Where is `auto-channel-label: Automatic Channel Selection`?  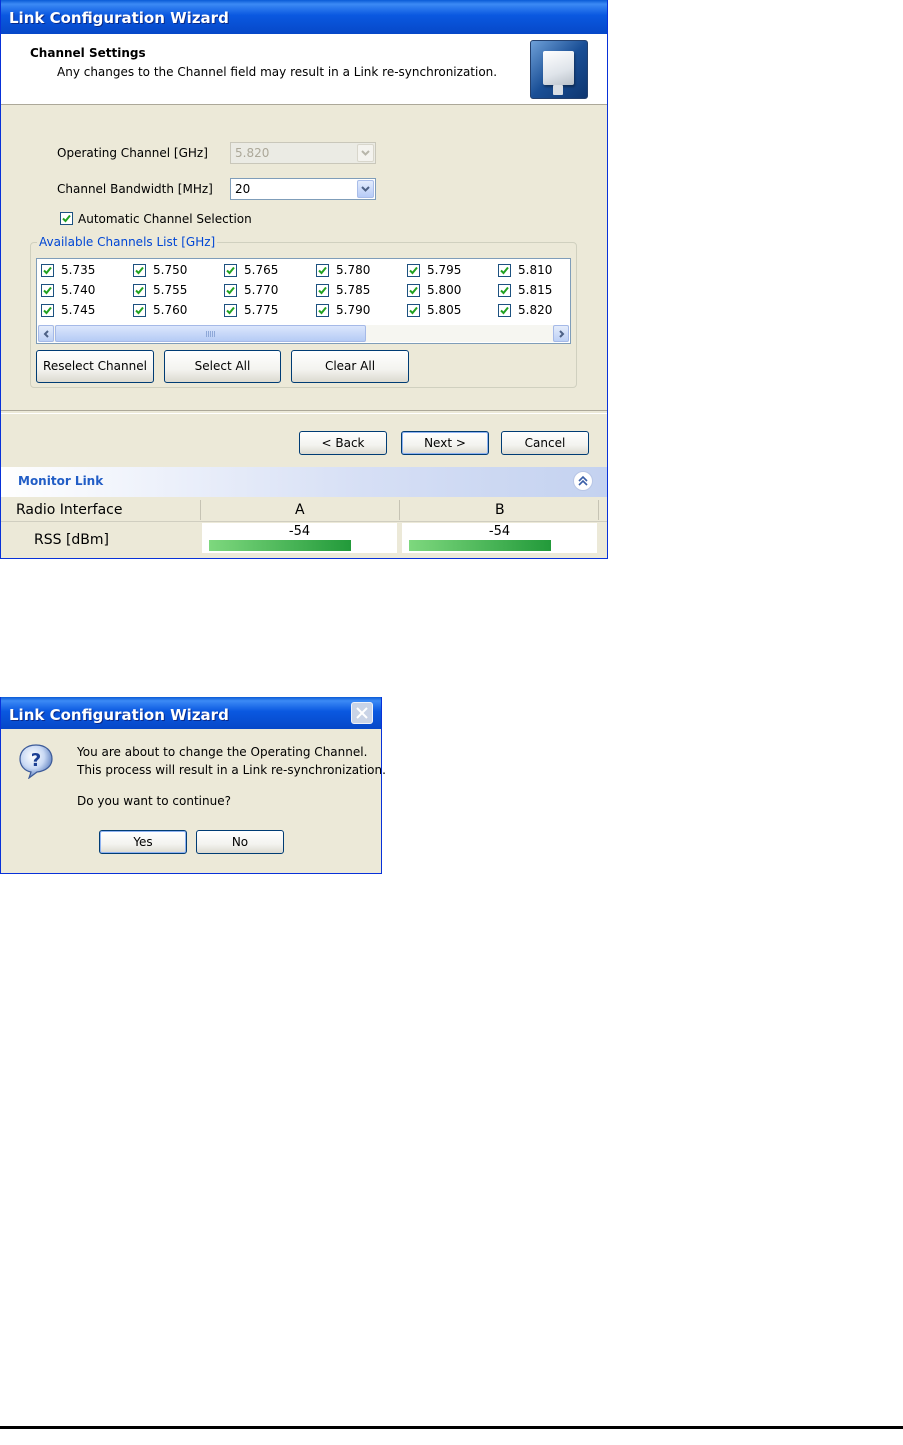
auto-channel-label: Automatic Channel Selection is located at coordinates (165, 219).